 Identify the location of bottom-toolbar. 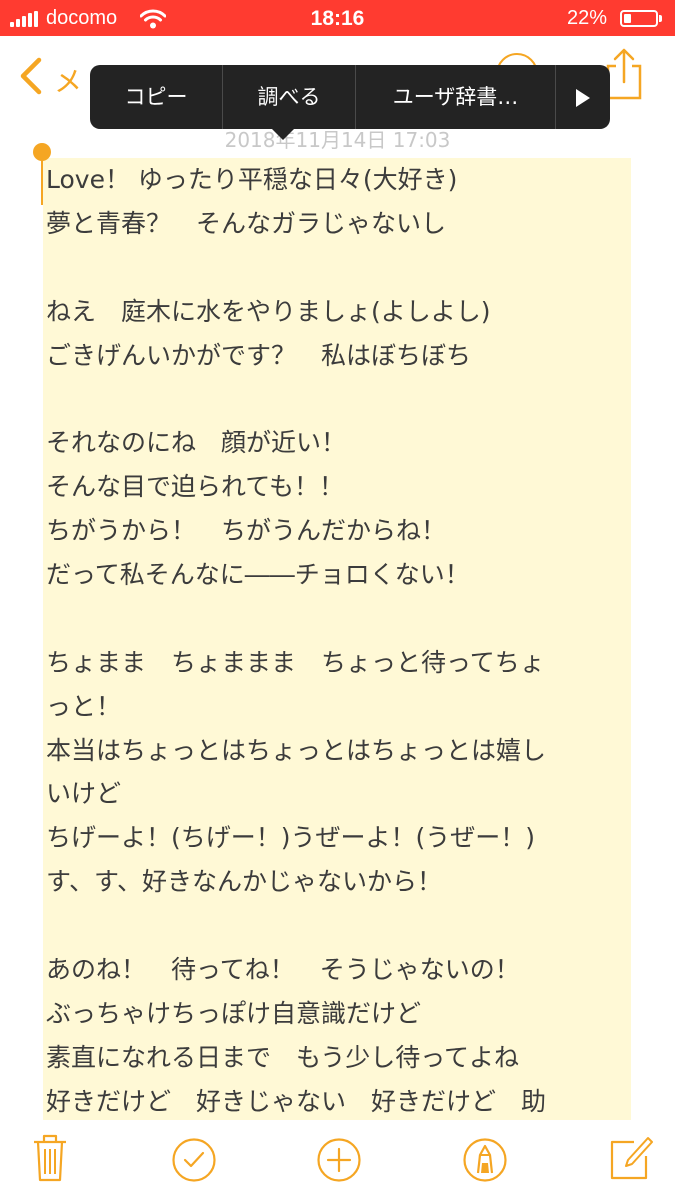
(337, 1160).